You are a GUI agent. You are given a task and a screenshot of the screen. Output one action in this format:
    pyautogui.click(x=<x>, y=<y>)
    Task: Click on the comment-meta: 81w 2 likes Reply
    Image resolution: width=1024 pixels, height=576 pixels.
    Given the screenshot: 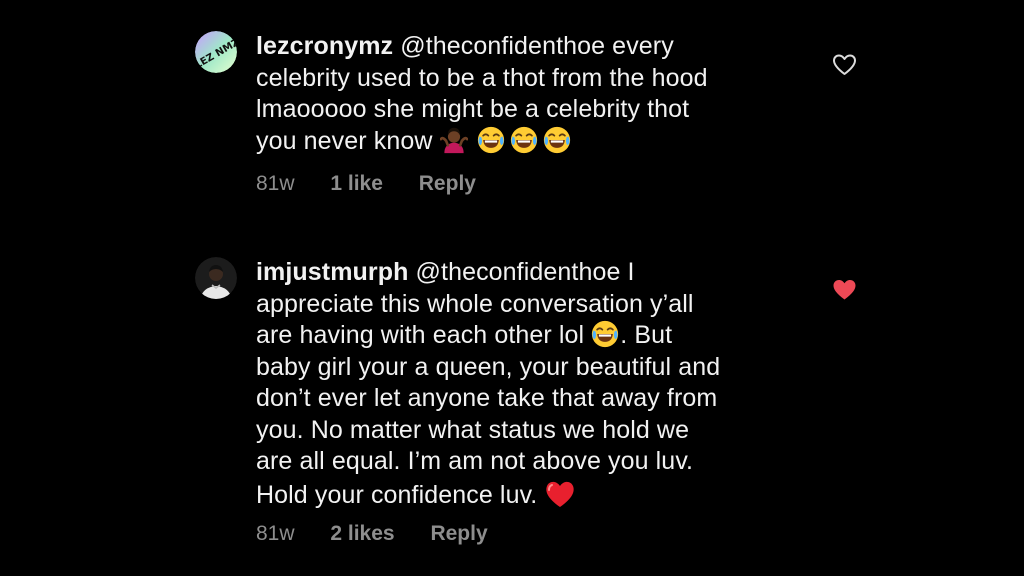 What is the action you would take?
    pyautogui.click(x=387, y=534)
    